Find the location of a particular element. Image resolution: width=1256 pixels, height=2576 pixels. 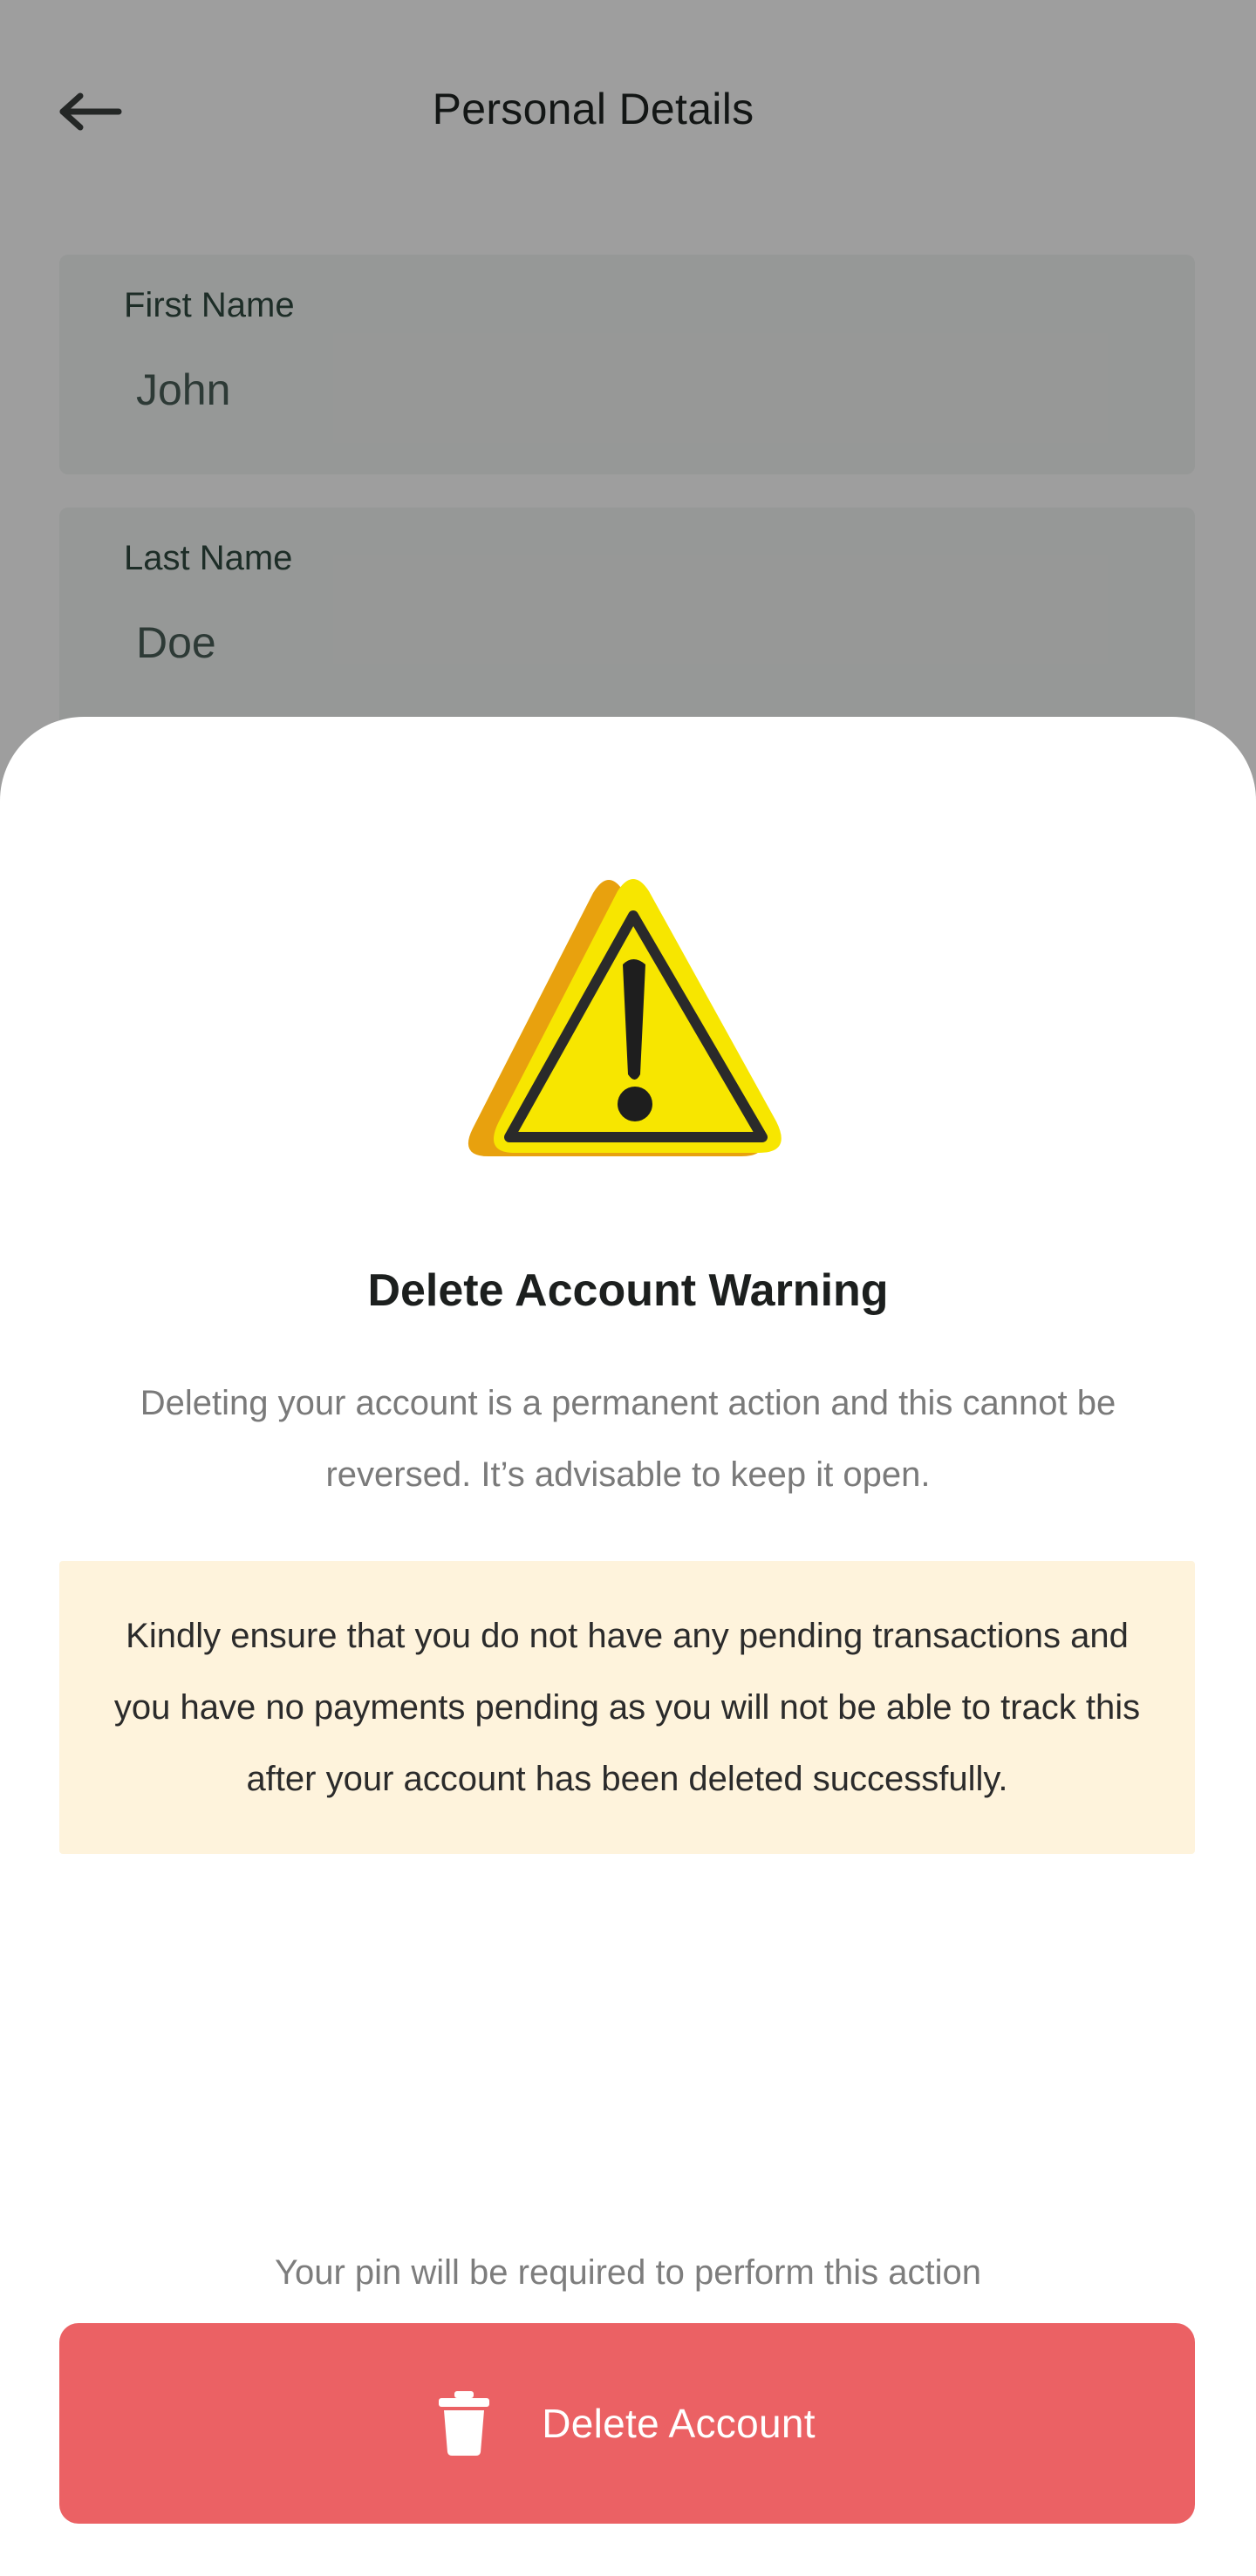

trash-icon is located at coordinates (464, 2424).